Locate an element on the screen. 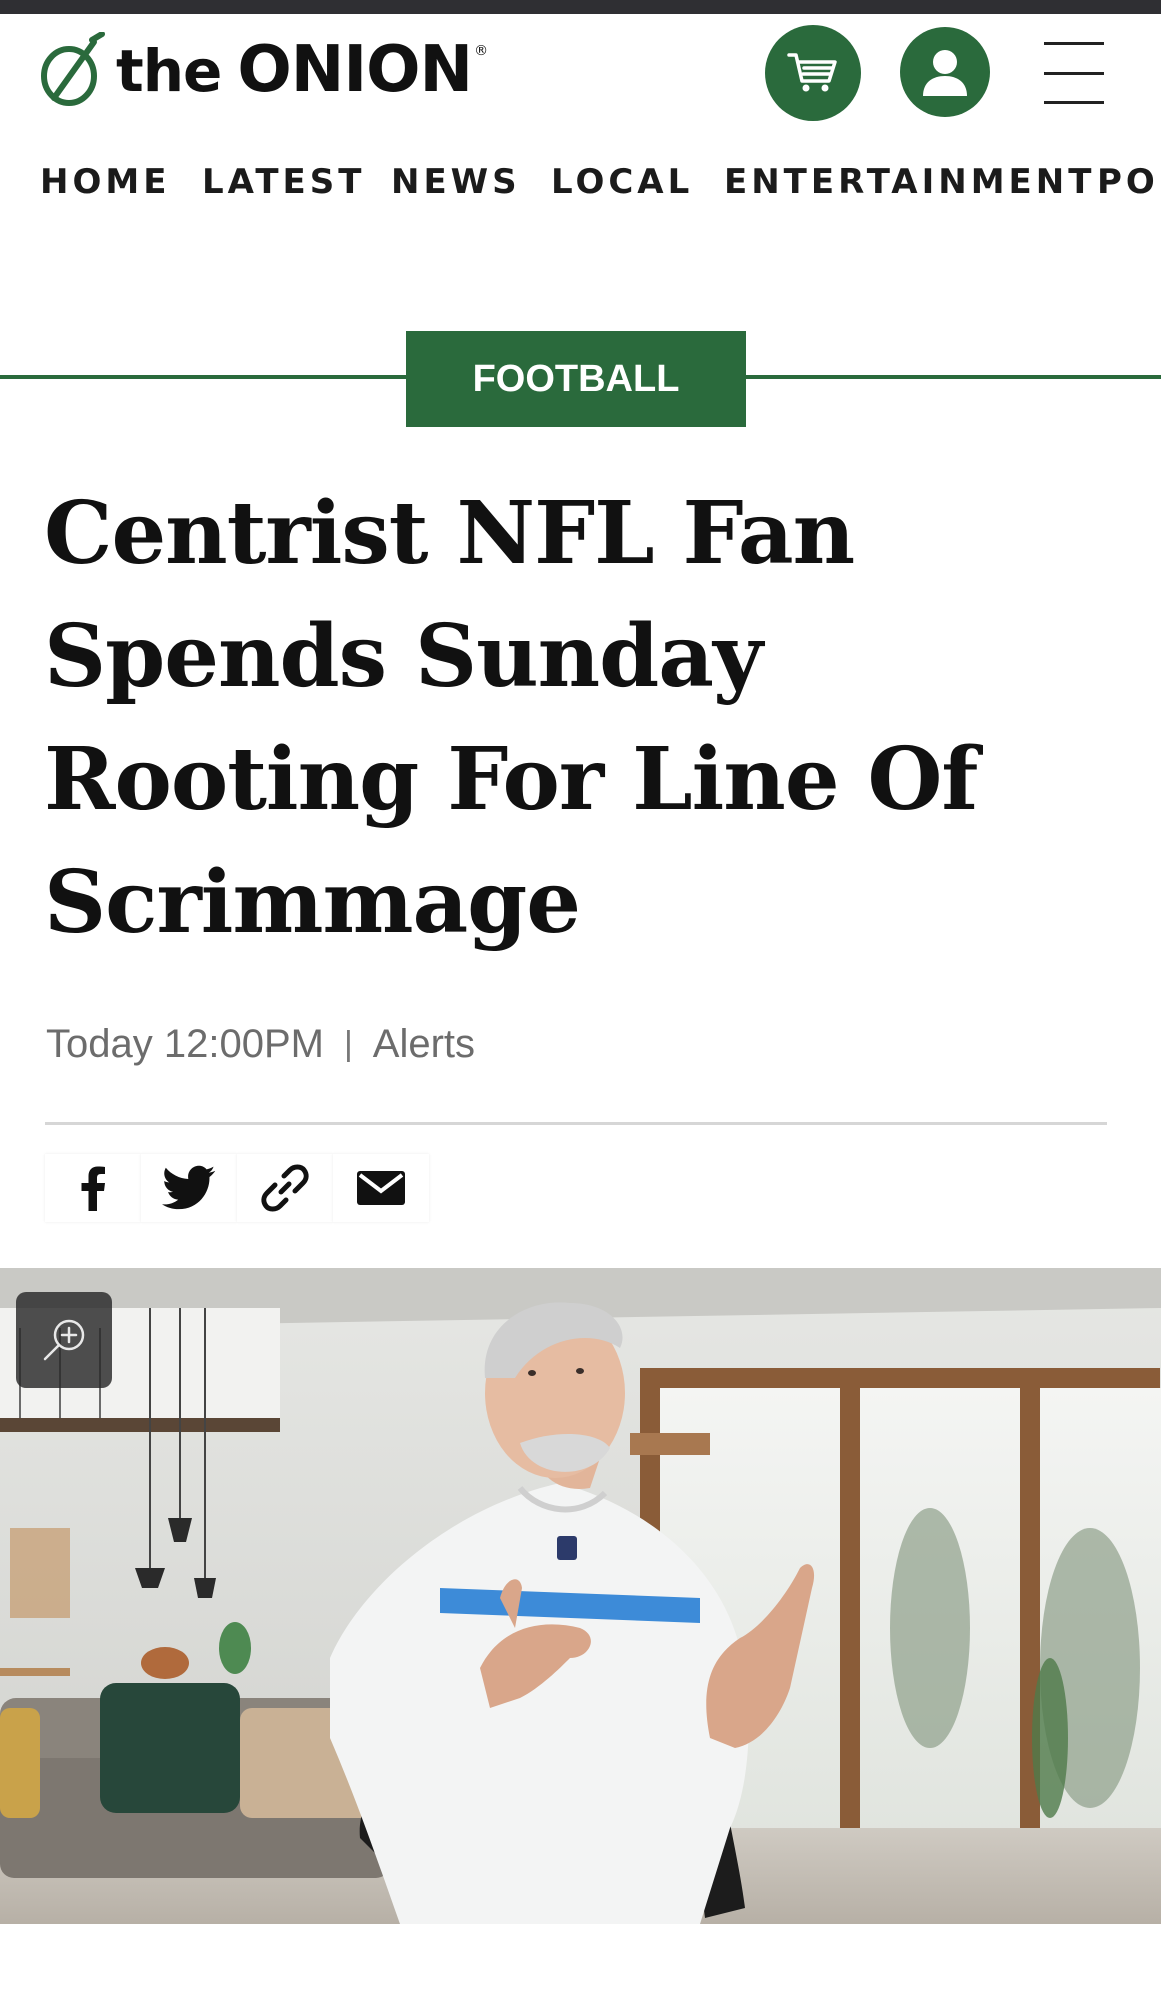  main-nav: HOME LATEST NEWS LOCAL ENTERTAINMENT POL is located at coordinates (580, 184).